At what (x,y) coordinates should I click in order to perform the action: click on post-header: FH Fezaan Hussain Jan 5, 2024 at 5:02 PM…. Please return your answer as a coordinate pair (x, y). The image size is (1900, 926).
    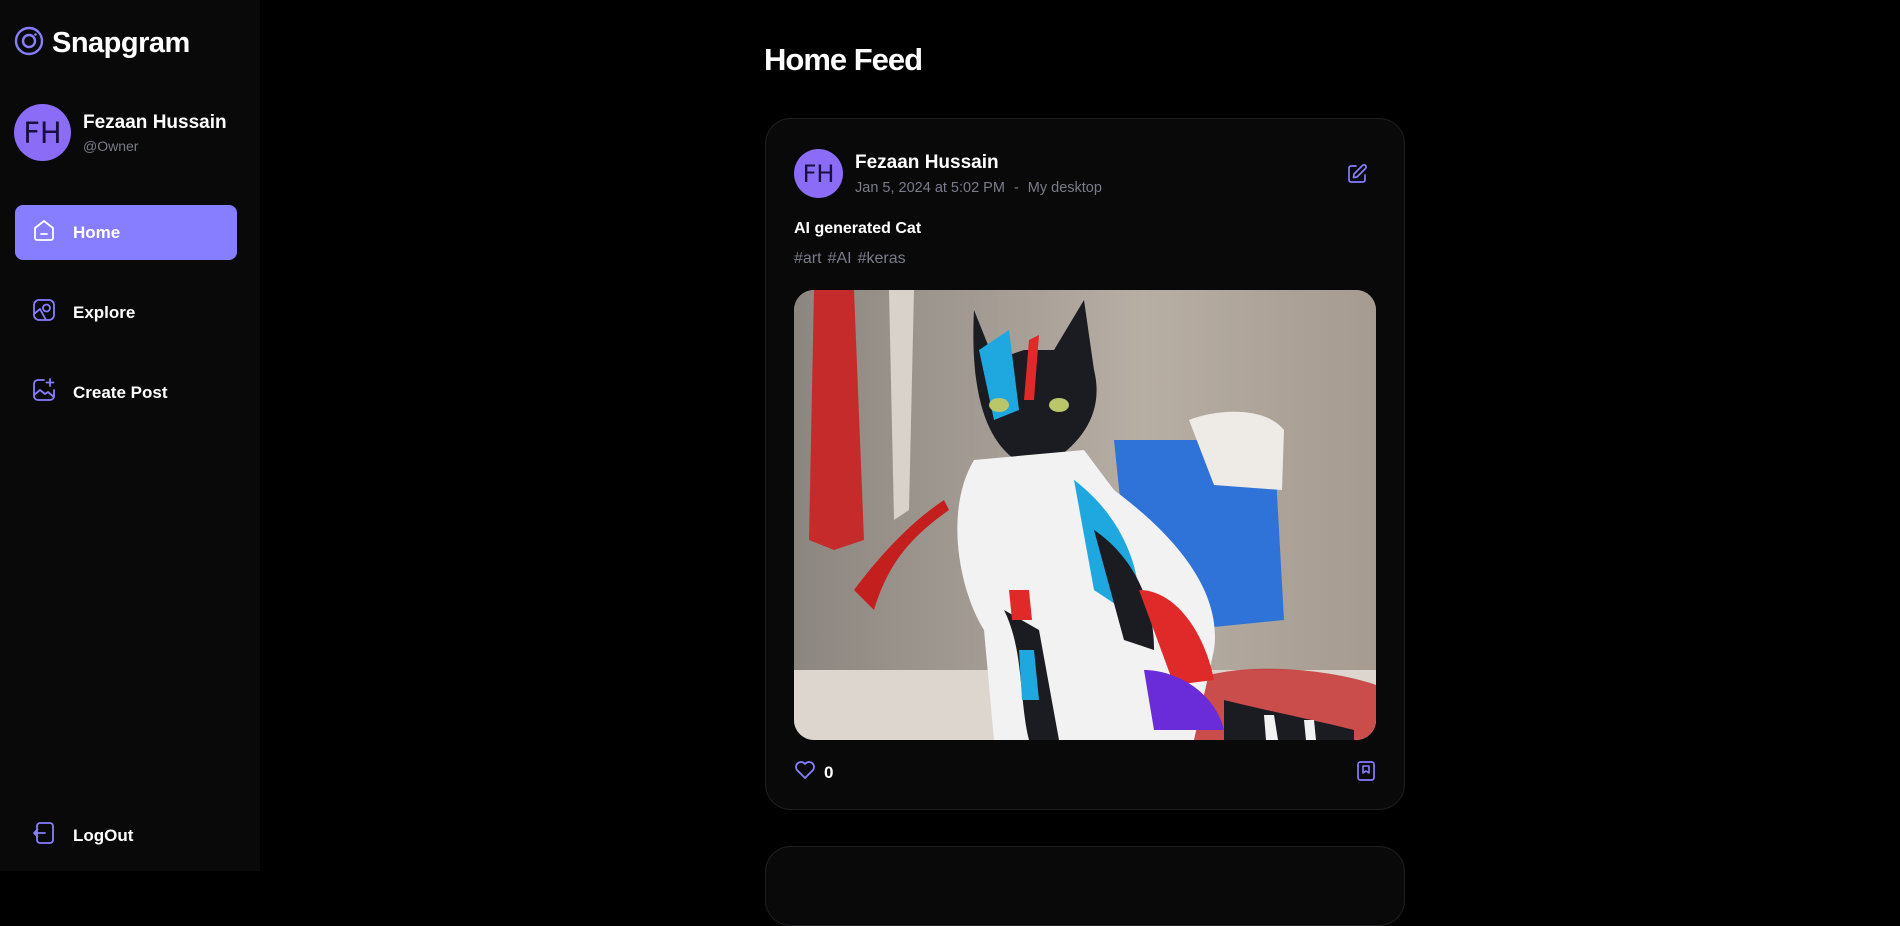
    Looking at the image, I should click on (948, 173).